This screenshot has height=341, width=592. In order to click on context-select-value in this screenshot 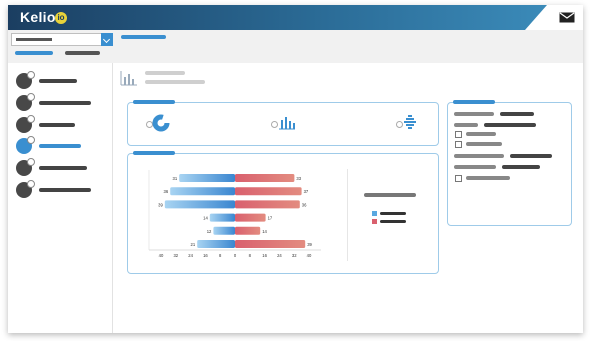, I will do `click(34, 39)`.